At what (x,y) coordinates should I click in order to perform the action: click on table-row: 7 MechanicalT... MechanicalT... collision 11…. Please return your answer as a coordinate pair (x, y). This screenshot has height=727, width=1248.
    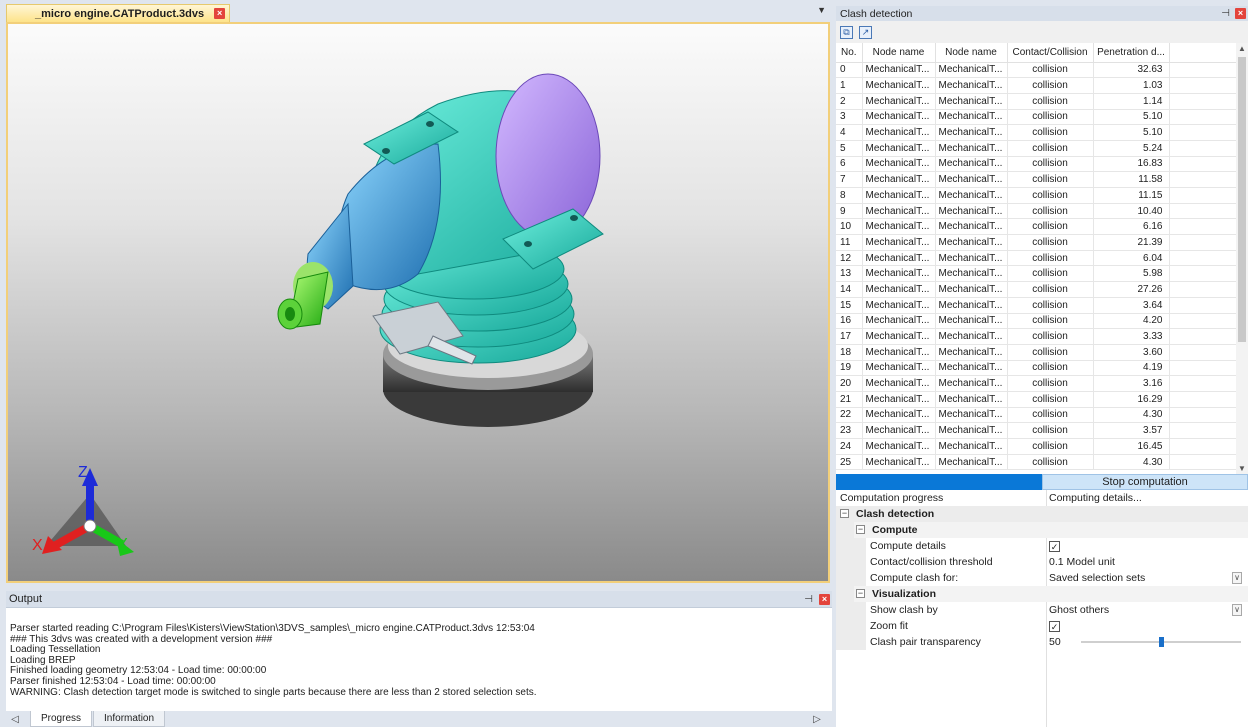
    Looking at the image, I should click on (1036, 179).